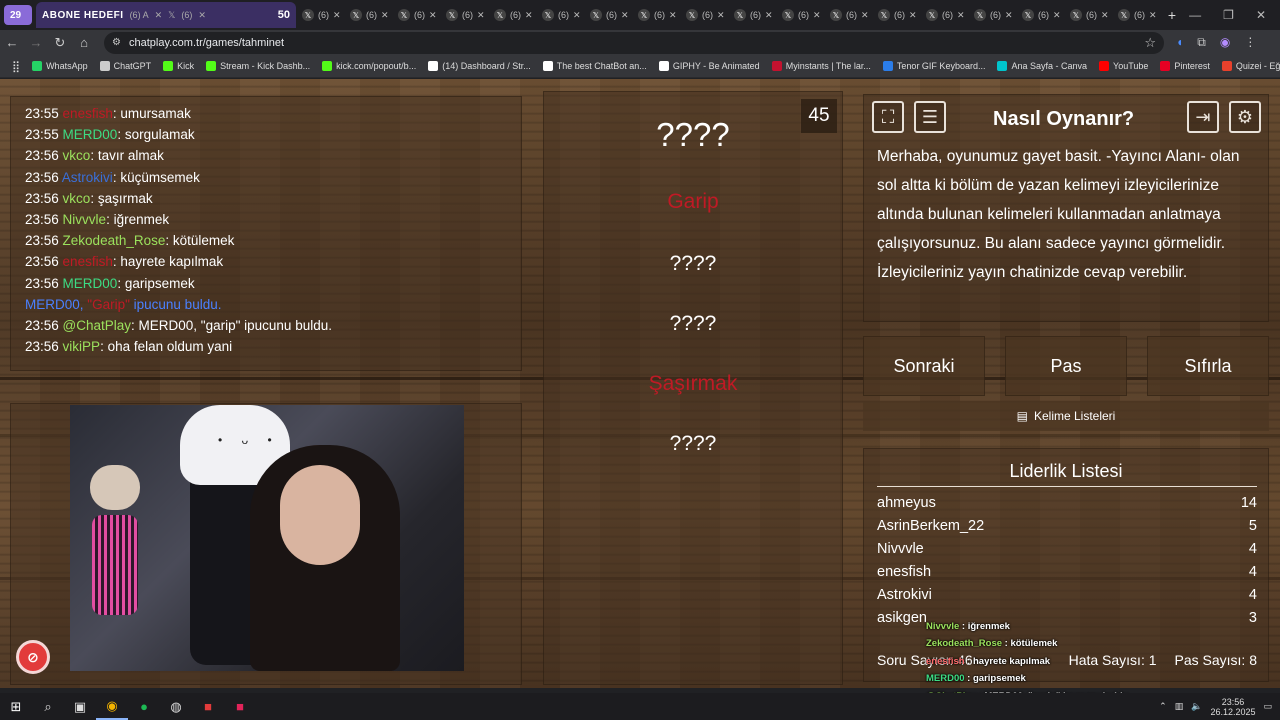  I want to click on app-red-icon: ■, so click(208, 706).